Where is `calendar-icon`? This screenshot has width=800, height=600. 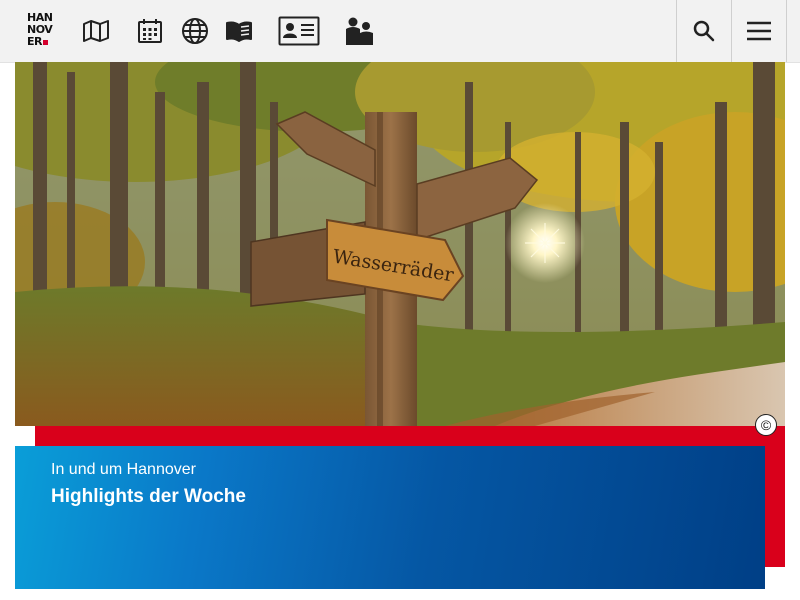
calendar-icon is located at coordinates (150, 31).